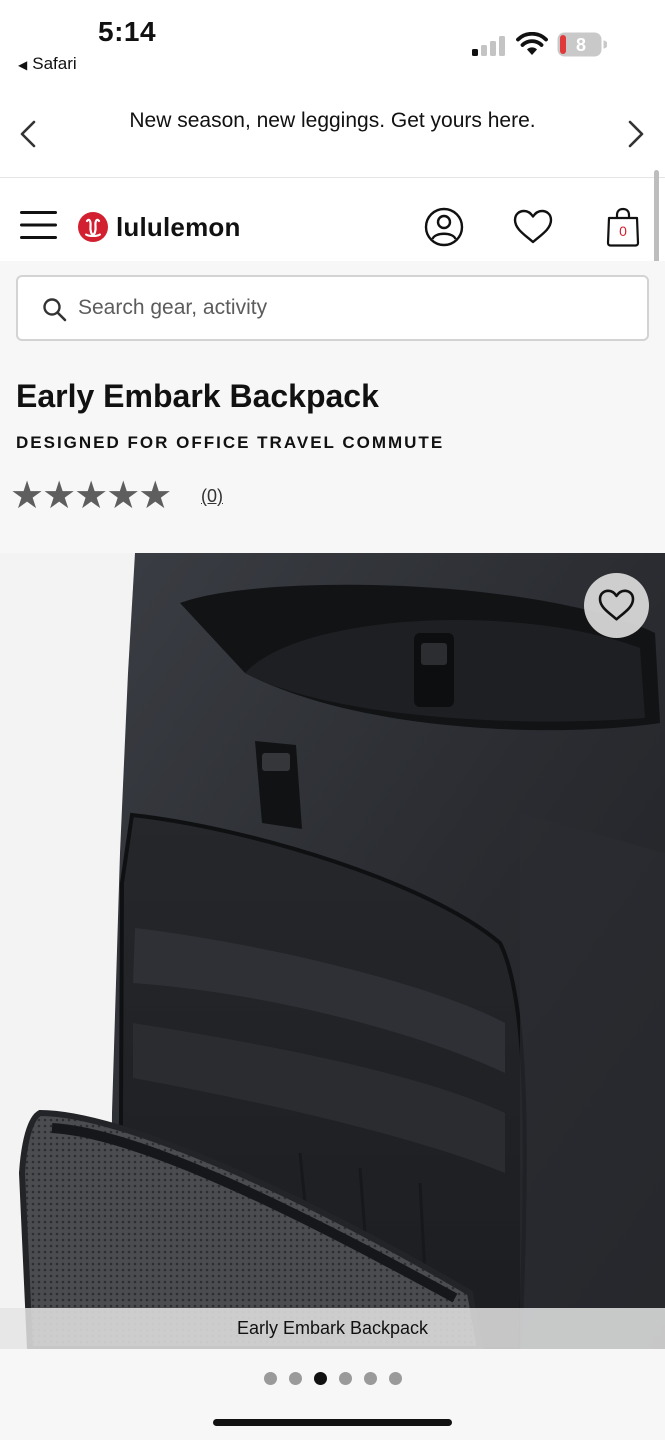 This screenshot has width=665, height=1440. What do you see at coordinates (127, 31) in the screenshot?
I see `status-time: 5:14` at bounding box center [127, 31].